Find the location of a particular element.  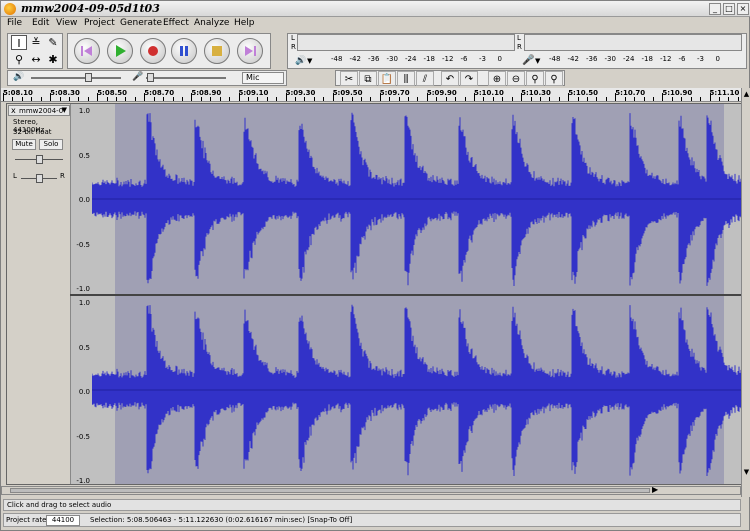

silence-icon: ⫽ is located at coordinates (425, 78).